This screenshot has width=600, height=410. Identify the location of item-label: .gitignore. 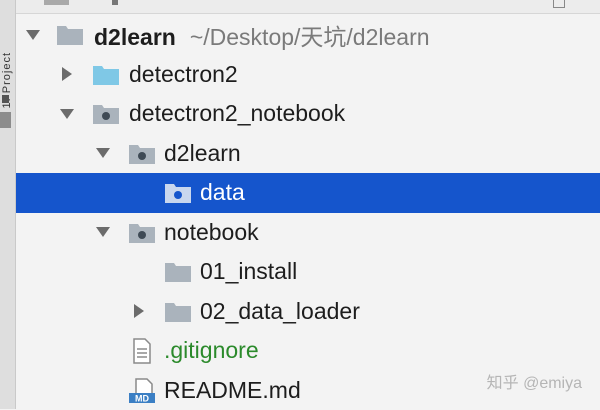
(211, 350).